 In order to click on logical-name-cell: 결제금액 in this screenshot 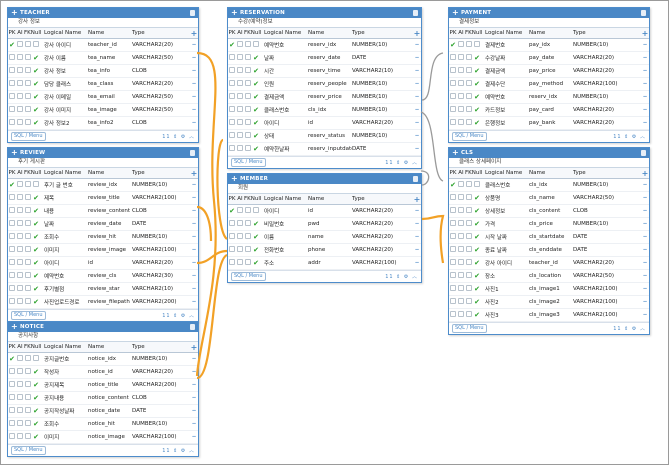, I will do `click(284, 97)`.